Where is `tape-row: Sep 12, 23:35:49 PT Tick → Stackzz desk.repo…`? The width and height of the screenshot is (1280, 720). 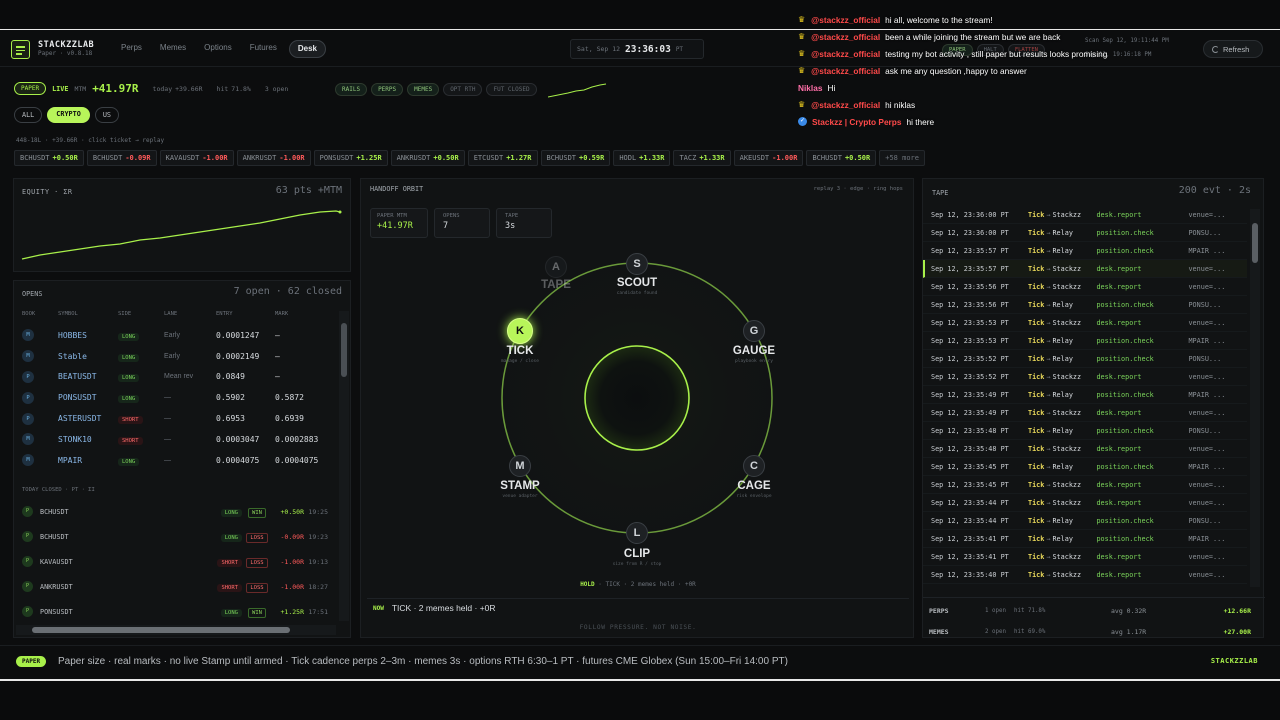
tape-row: Sep 12, 23:35:49 PT Tick → Stackzz desk.repo… is located at coordinates (1085, 413).